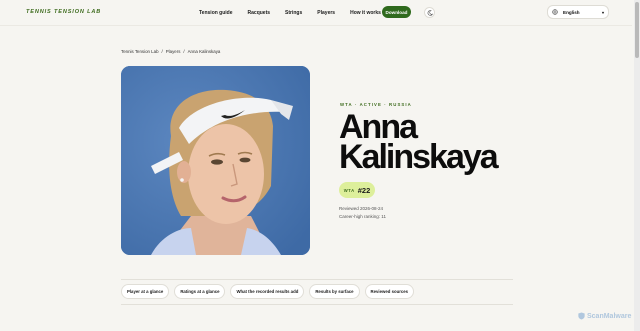 The image size is (640, 331). I want to click on tabs-divider-bottom, so click(317, 304).